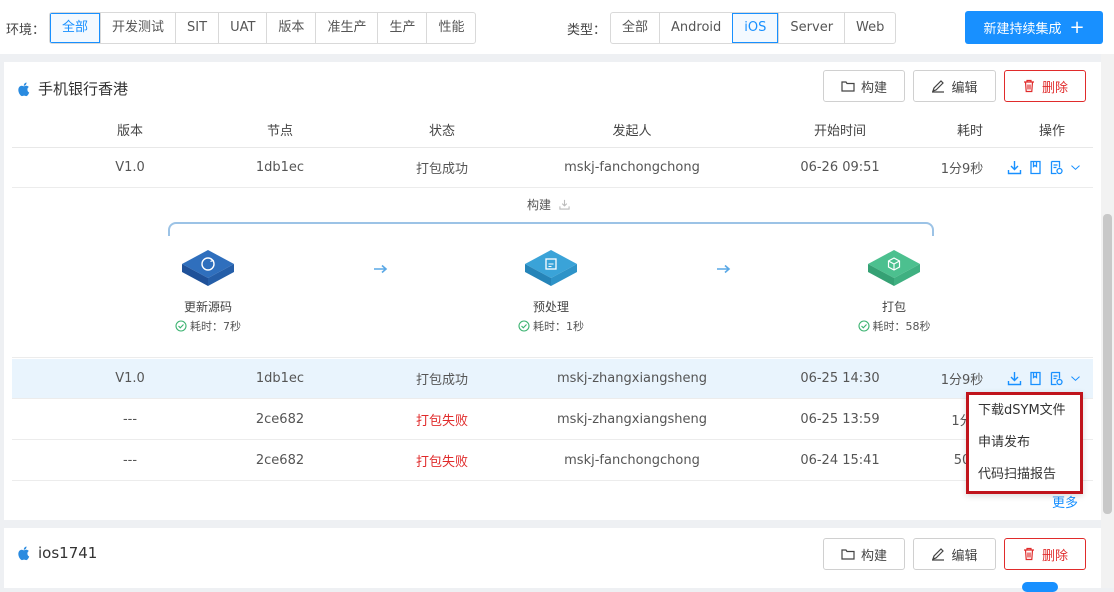 Image resolution: width=1114 pixels, height=592 pixels. Describe the element at coordinates (893, 307) in the screenshot. I see `stage-name: 打包` at that location.